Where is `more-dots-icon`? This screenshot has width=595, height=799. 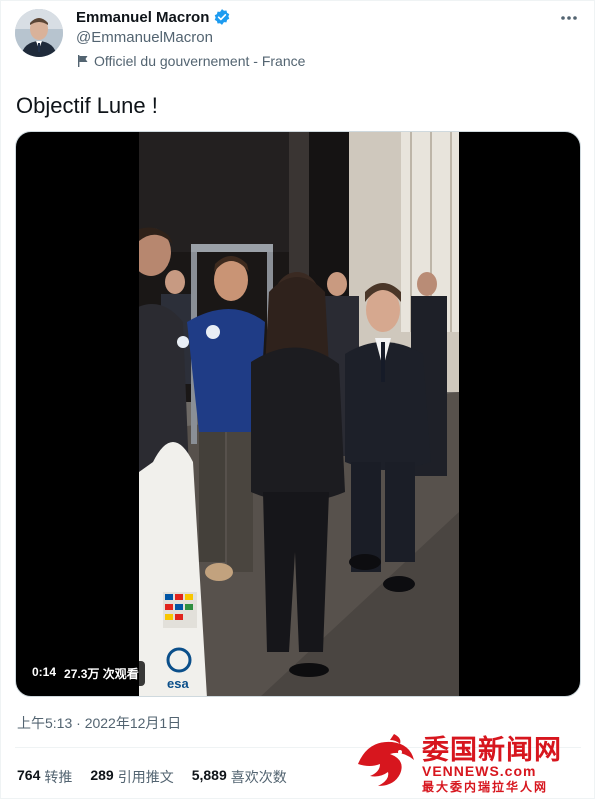
more-dots-icon is located at coordinates (569, 18).